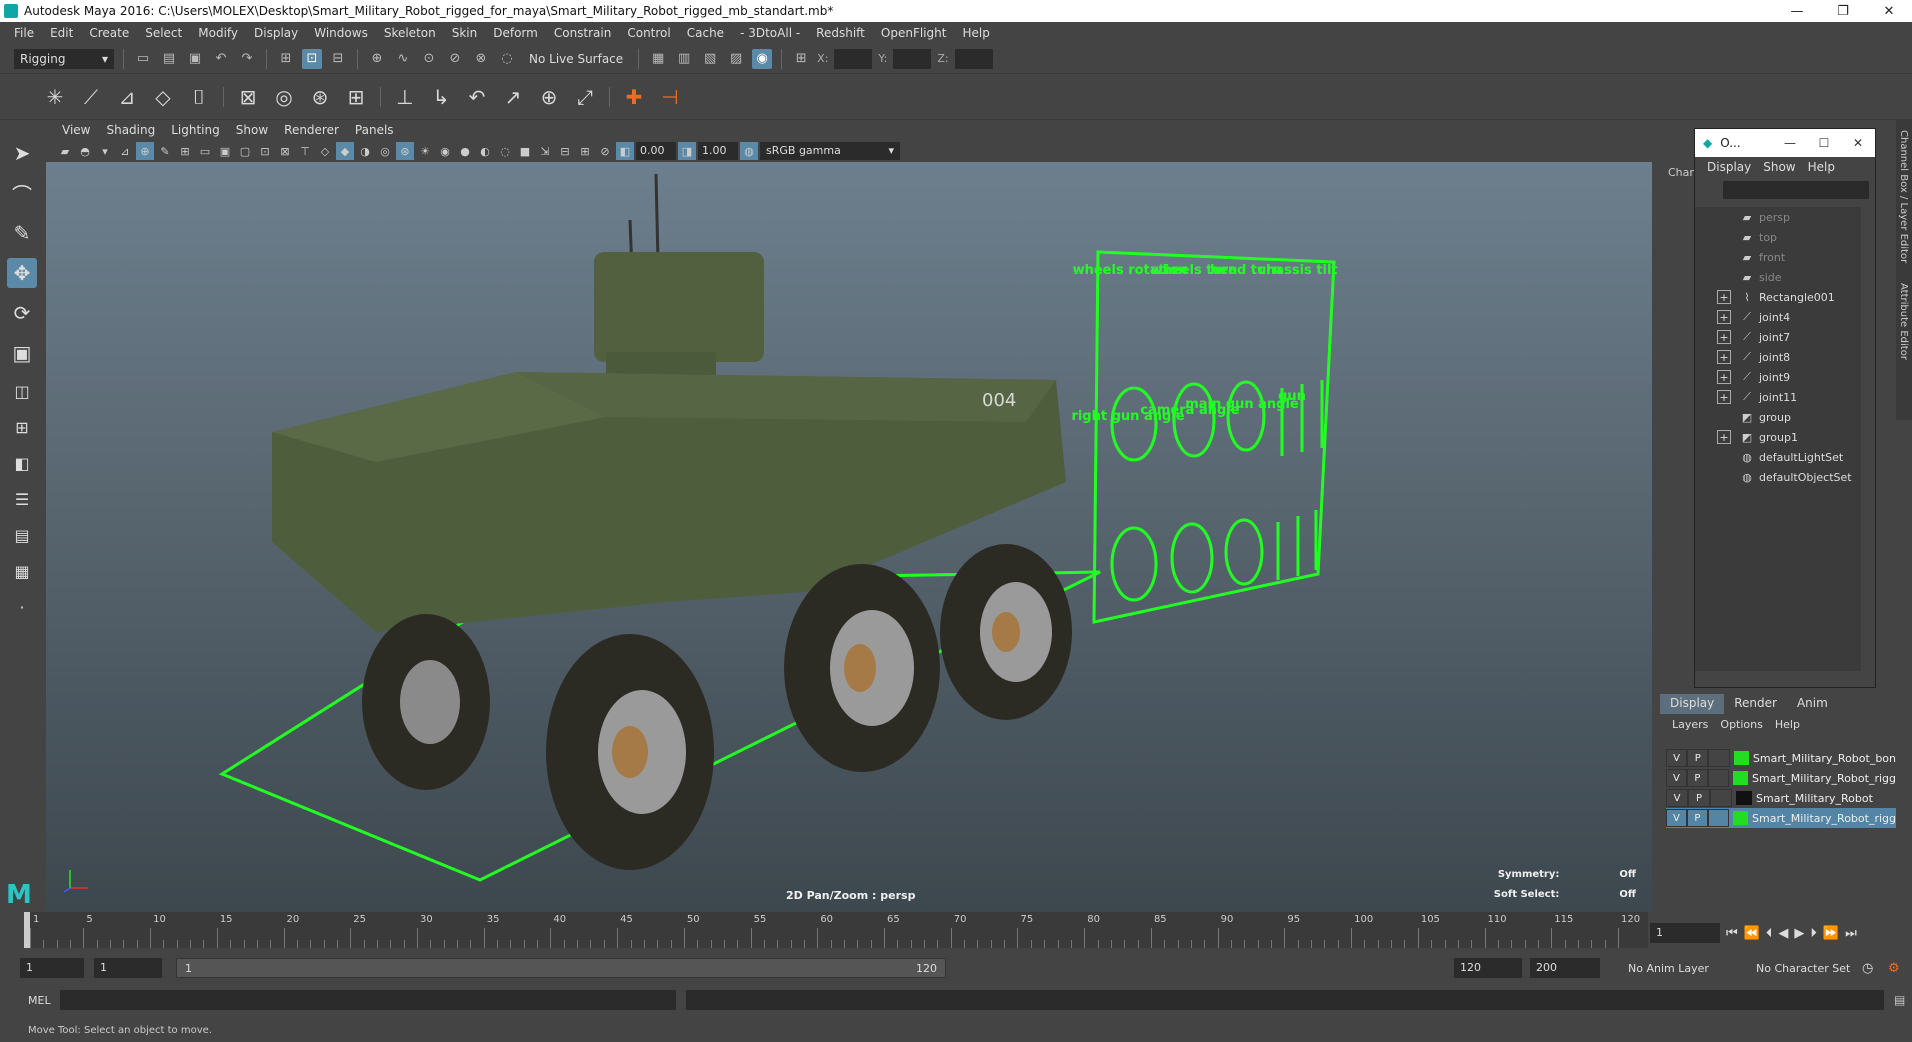 This screenshot has height=1042, width=1912. Describe the element at coordinates (311, 130) in the screenshot. I see `viewport-menu-renderer: Renderer` at that location.